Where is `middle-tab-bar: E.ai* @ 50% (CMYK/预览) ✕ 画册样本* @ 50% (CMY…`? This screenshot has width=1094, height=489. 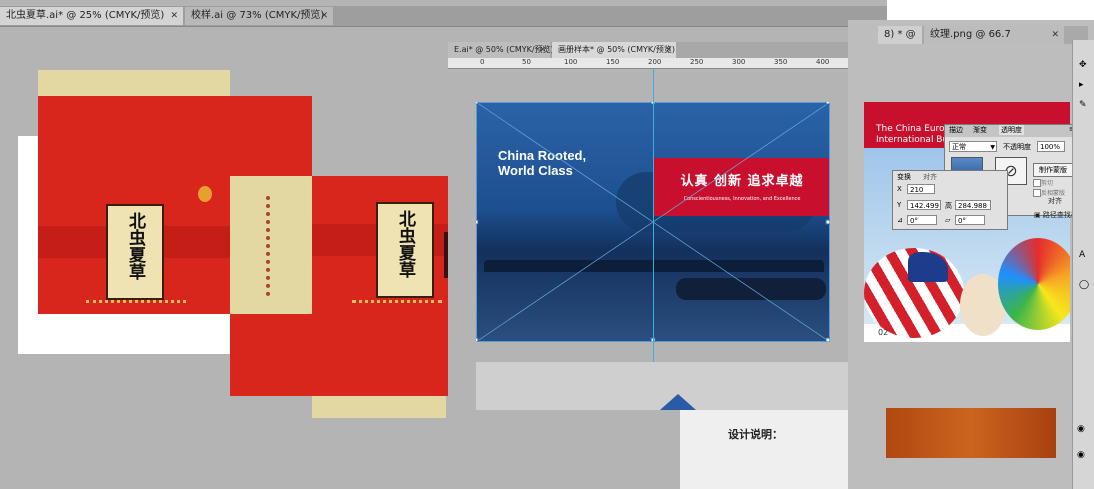
middle-tab-bar: E.ai* @ 50% (CMYK/预览) ✕ 画册样本* @ 50% (CMY… is located at coordinates (666, 50).